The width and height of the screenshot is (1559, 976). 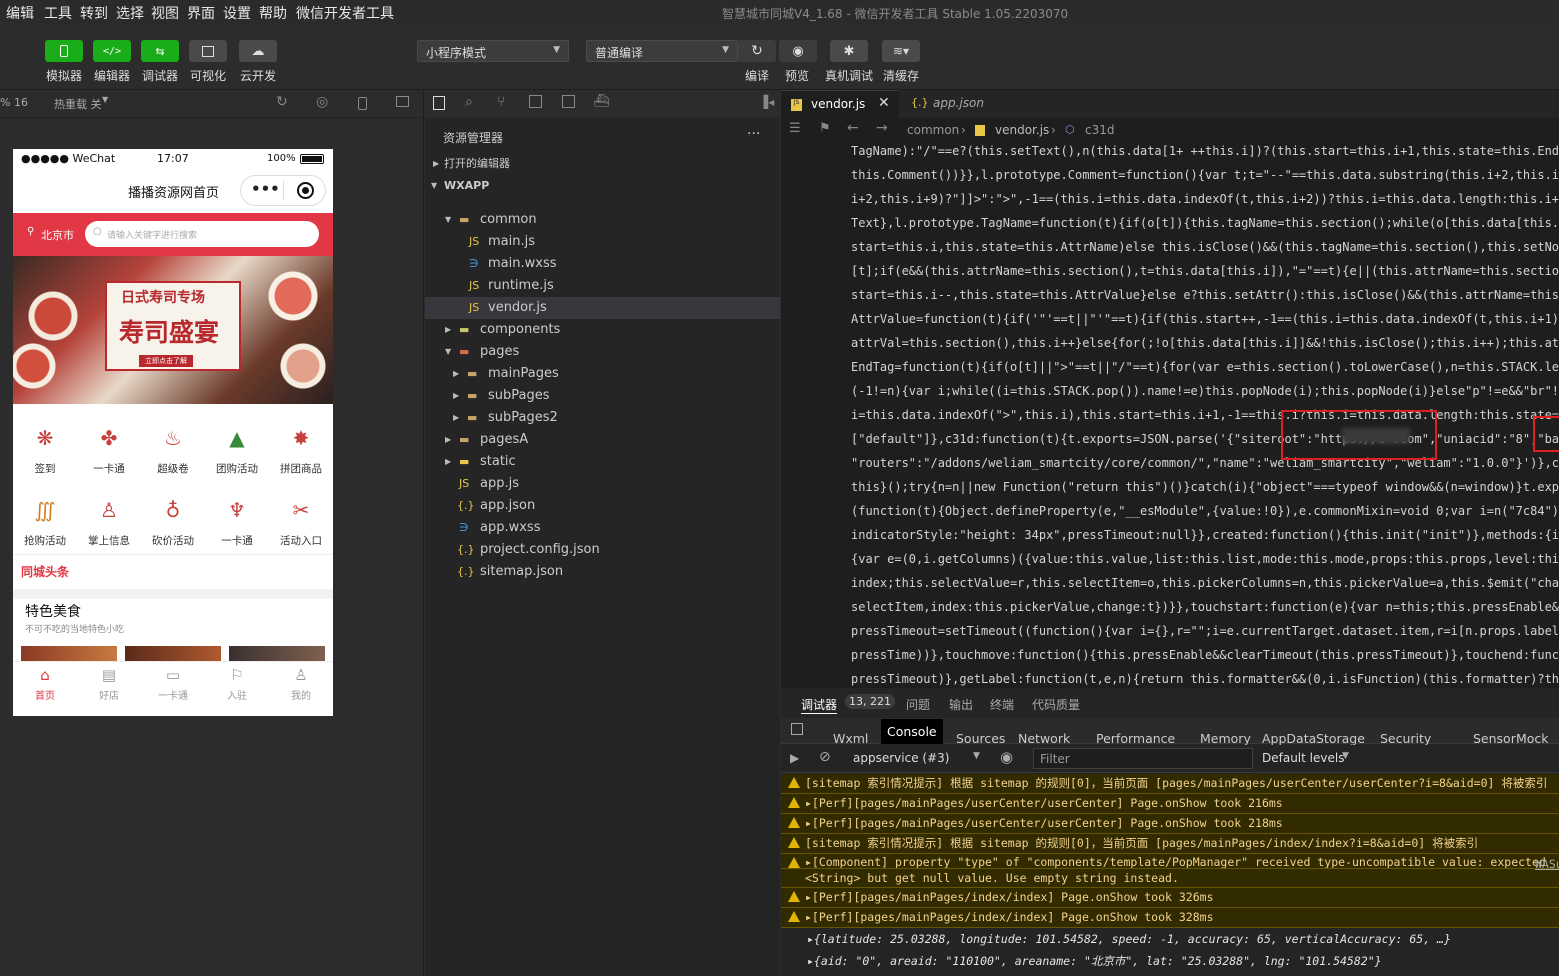 I want to click on grid-label: 拼团商品, so click(x=301, y=468).